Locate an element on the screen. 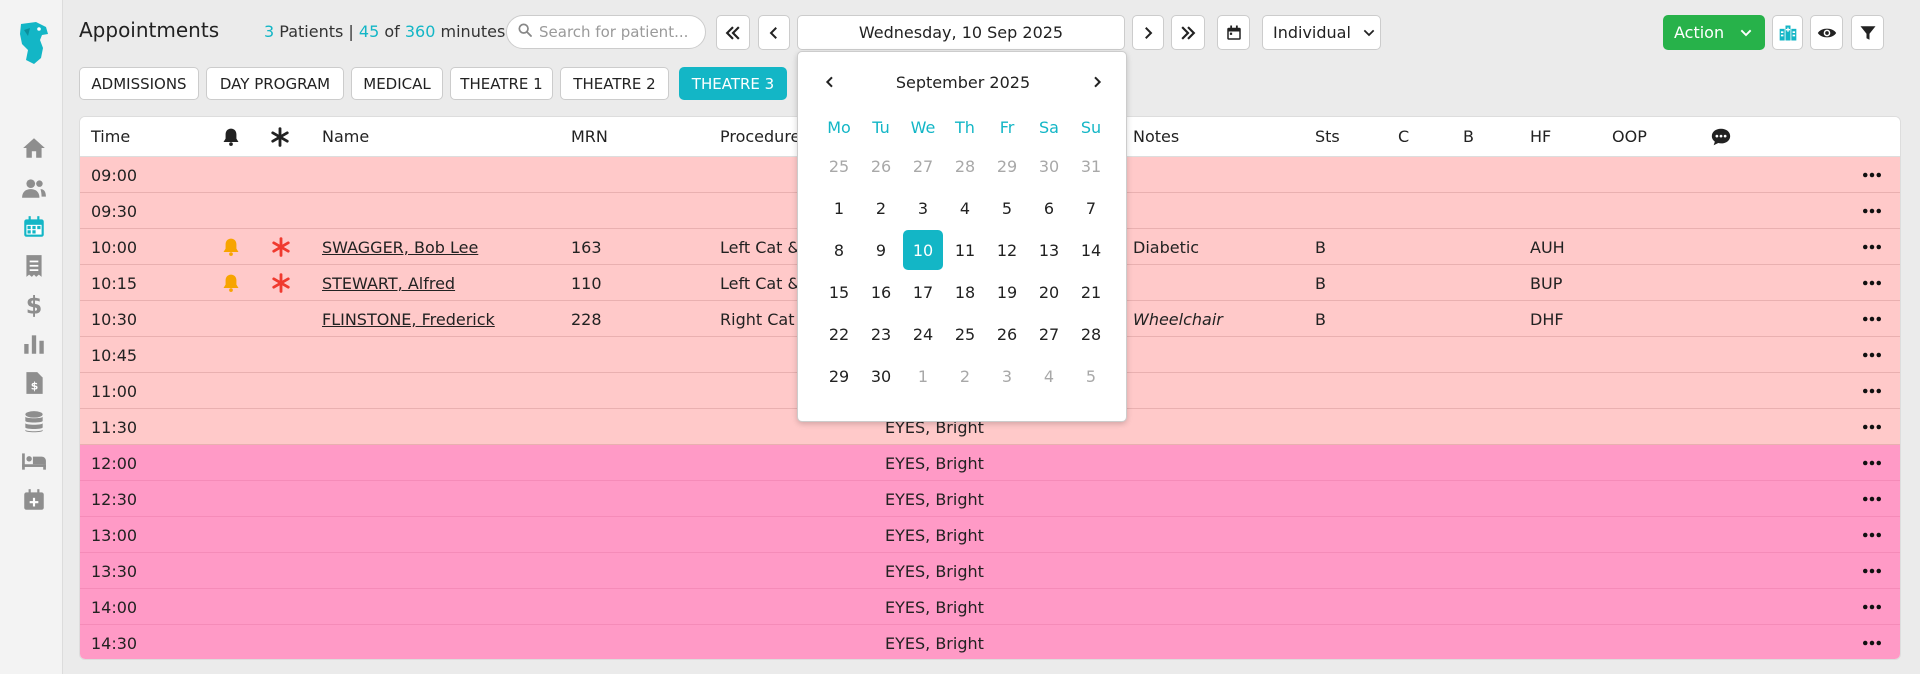 The width and height of the screenshot is (1920, 674). filter-button is located at coordinates (1867, 32).